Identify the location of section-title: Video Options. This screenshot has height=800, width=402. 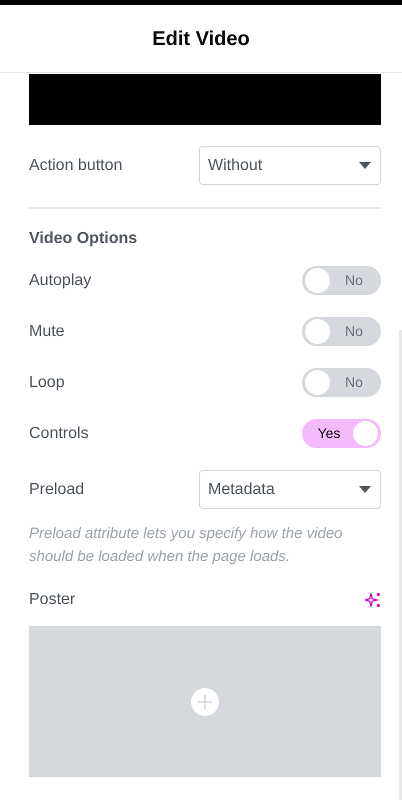
(83, 239).